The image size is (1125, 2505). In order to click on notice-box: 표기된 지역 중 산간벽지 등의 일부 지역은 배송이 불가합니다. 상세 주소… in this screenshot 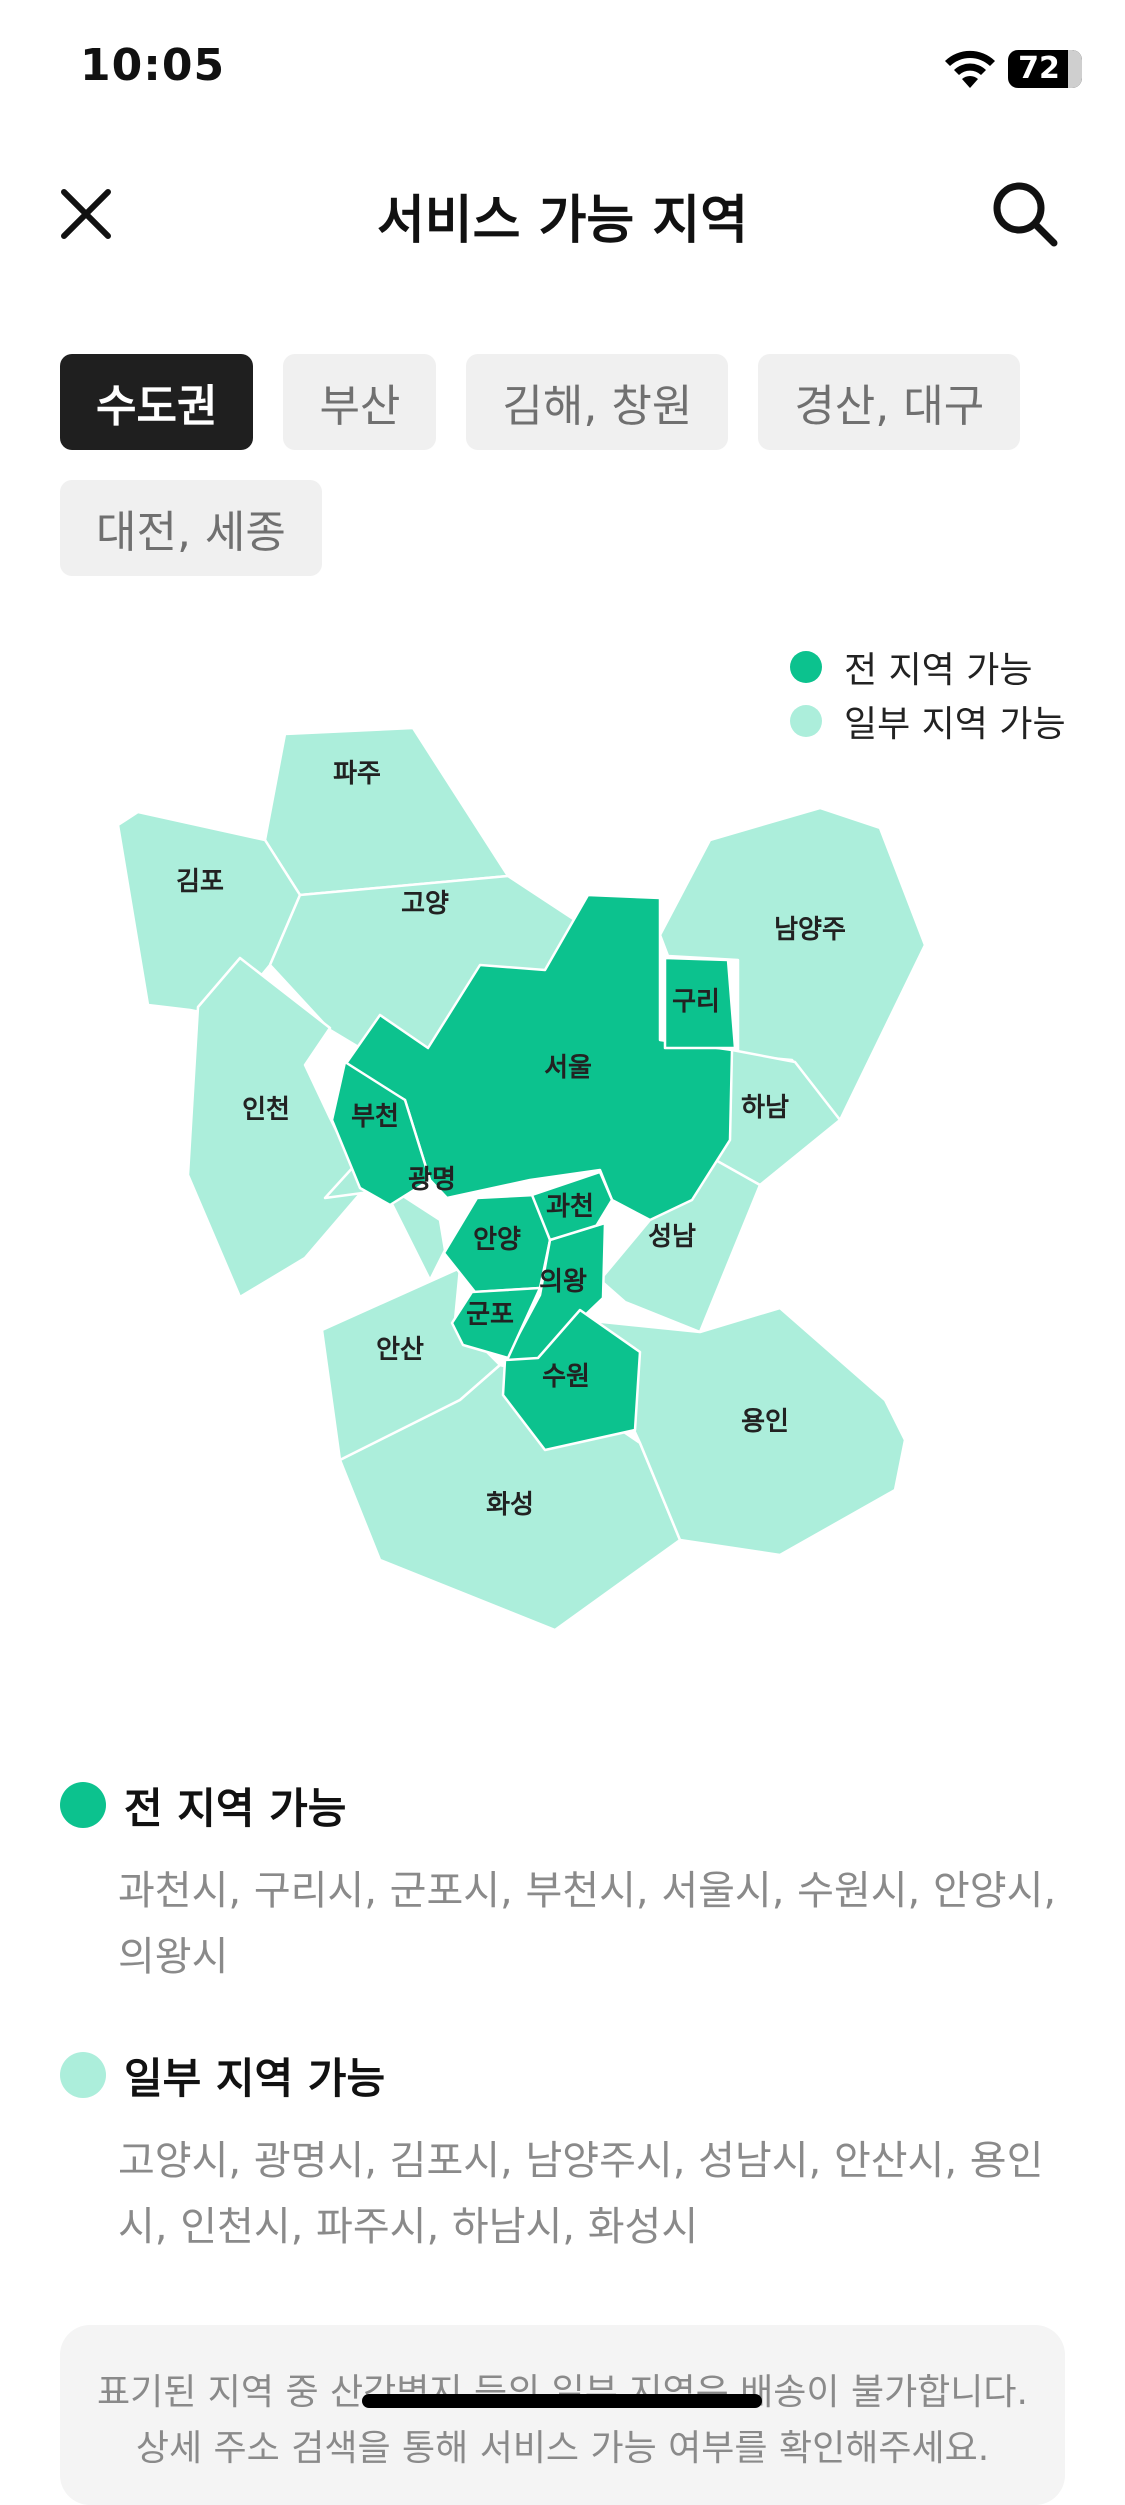, I will do `click(562, 2415)`.